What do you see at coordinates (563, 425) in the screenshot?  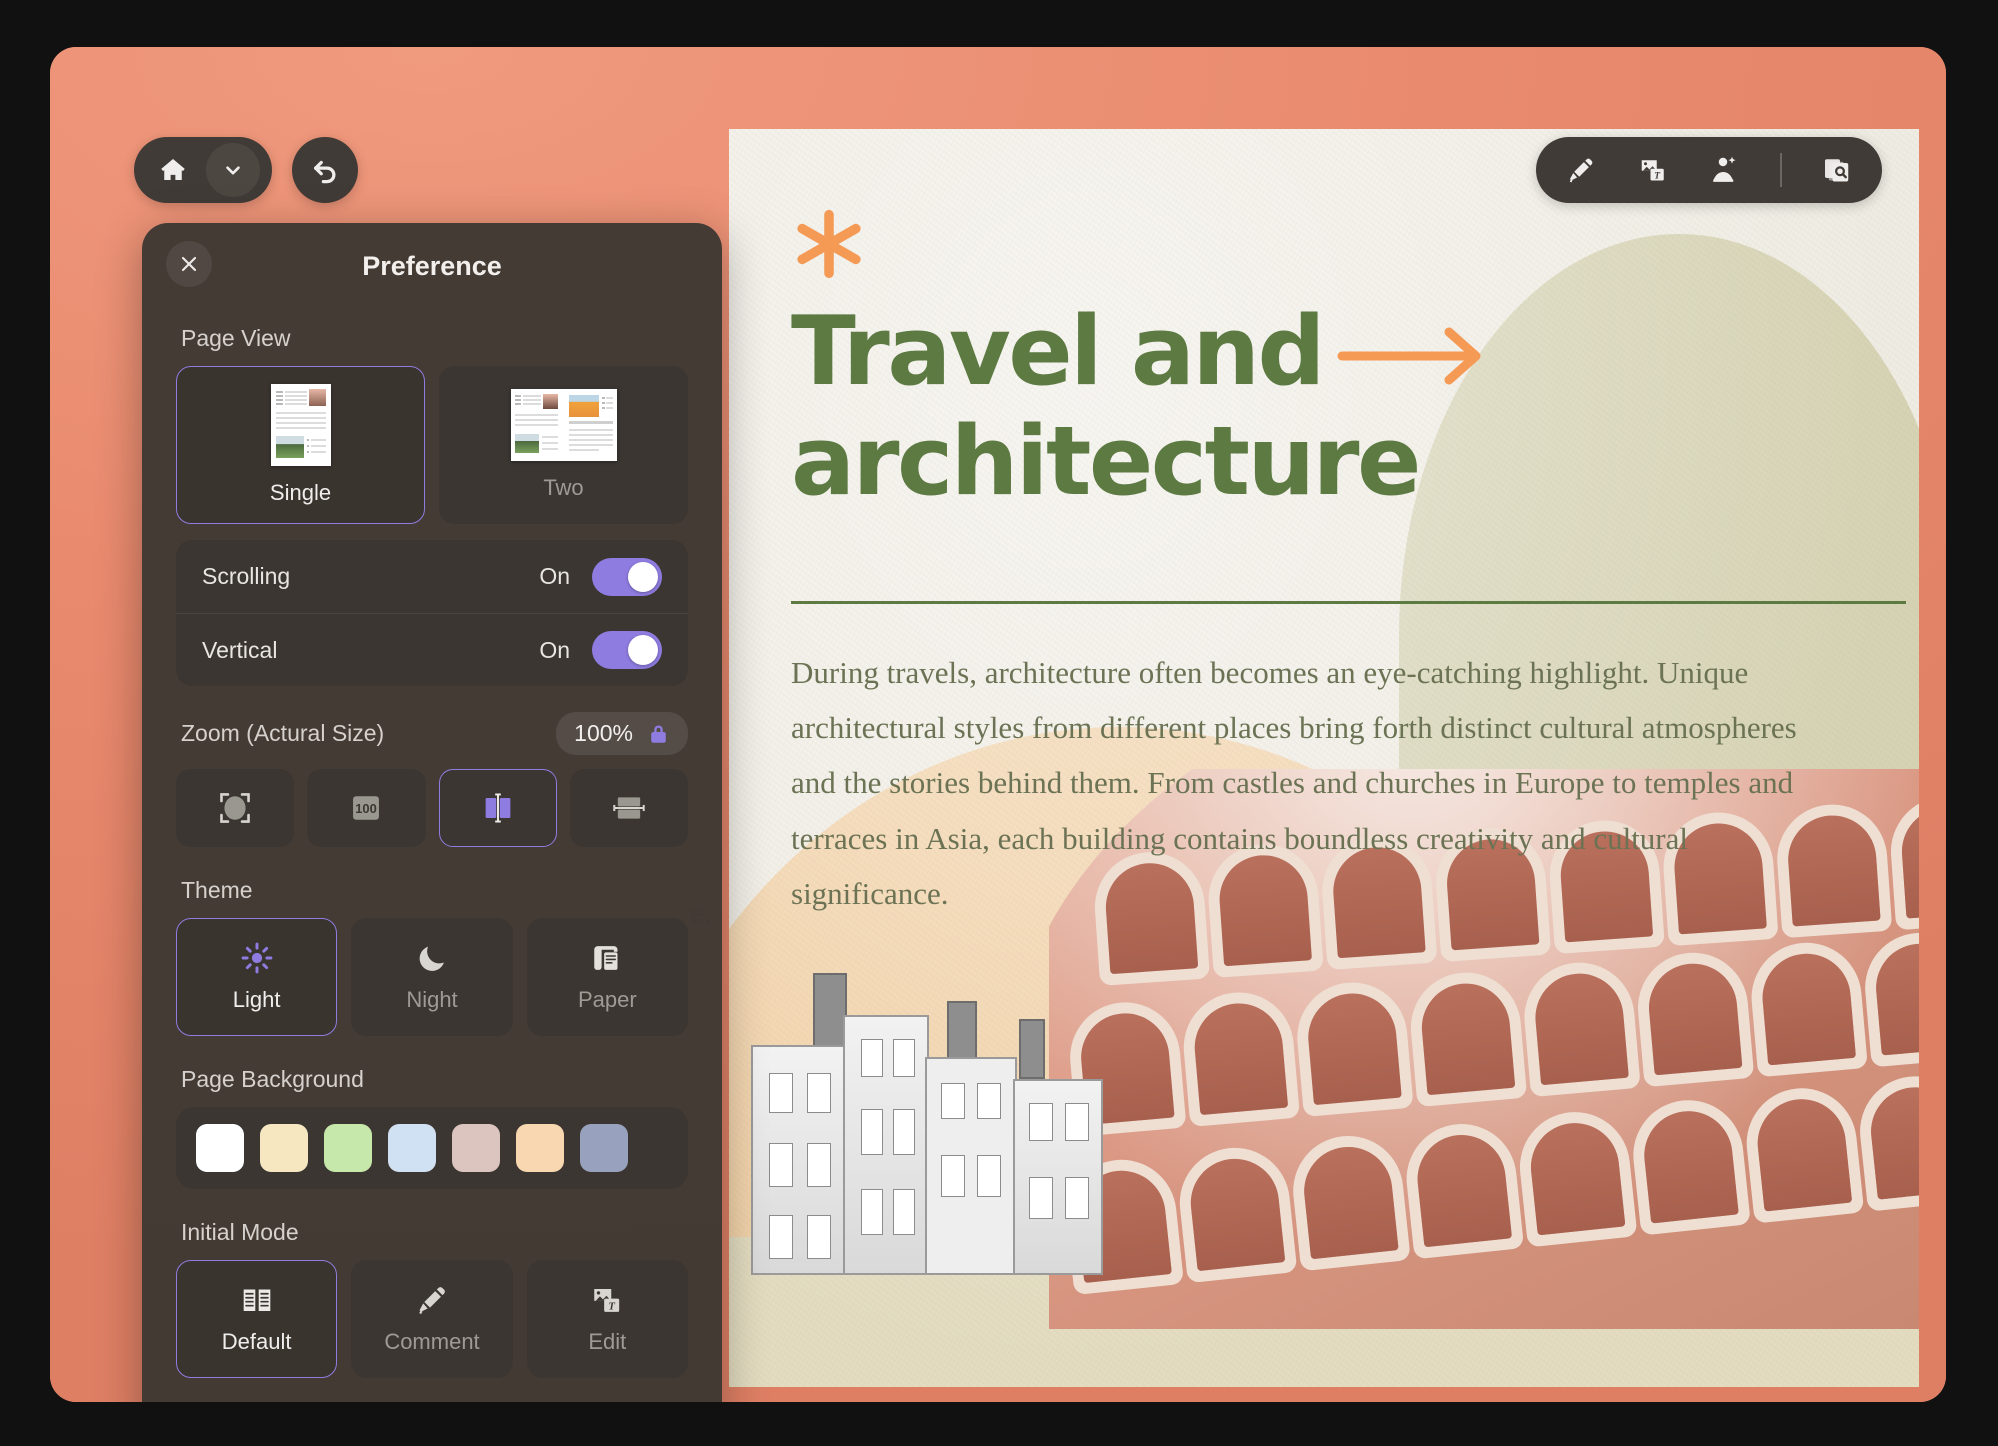 I see `two-page-thumbnail` at bounding box center [563, 425].